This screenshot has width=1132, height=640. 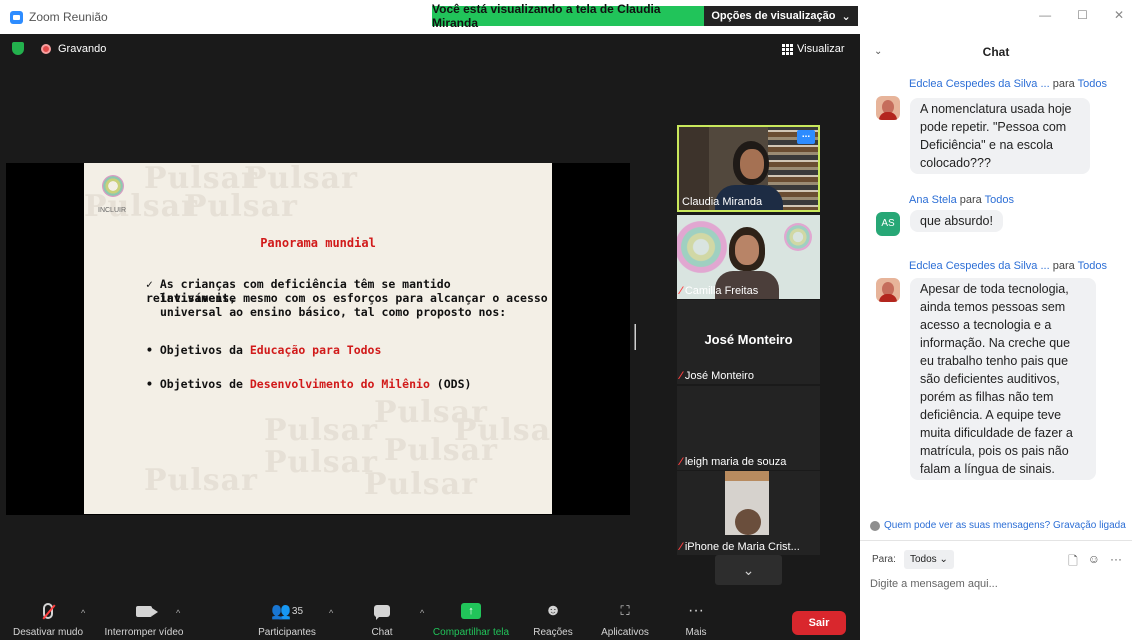 I want to click on participants-count: 35, so click(x=297, y=611).